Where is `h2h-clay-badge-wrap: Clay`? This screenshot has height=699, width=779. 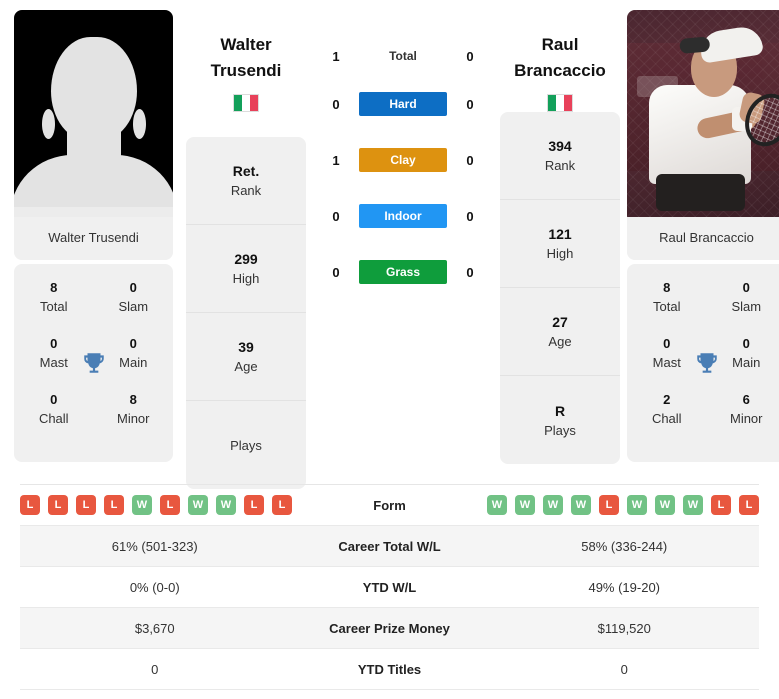
h2h-clay-badge-wrap: Clay is located at coordinates (403, 160).